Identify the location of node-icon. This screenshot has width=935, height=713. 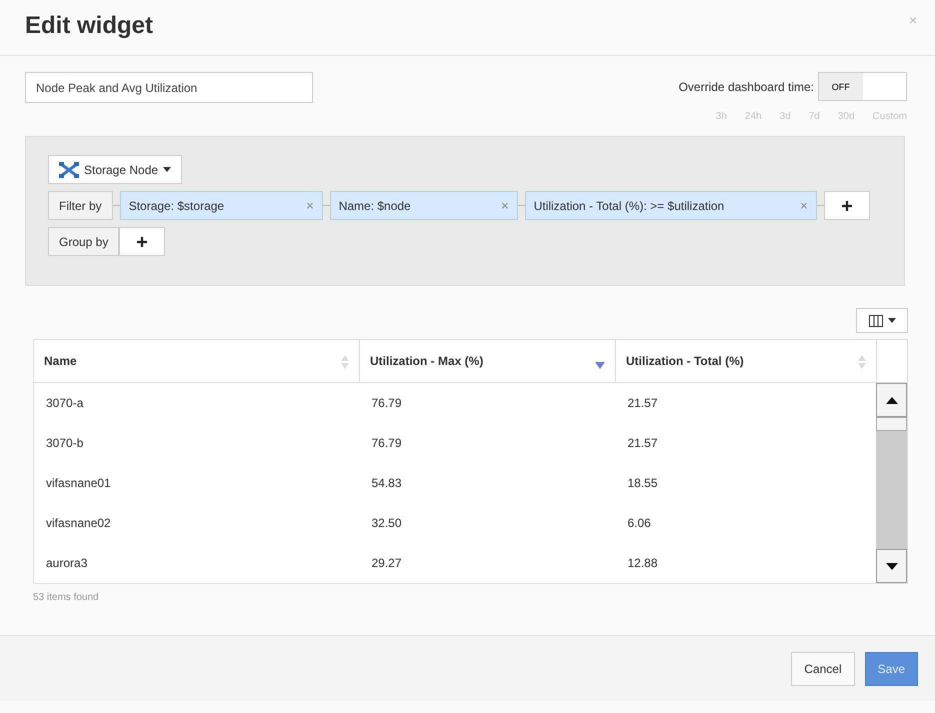
(69, 170).